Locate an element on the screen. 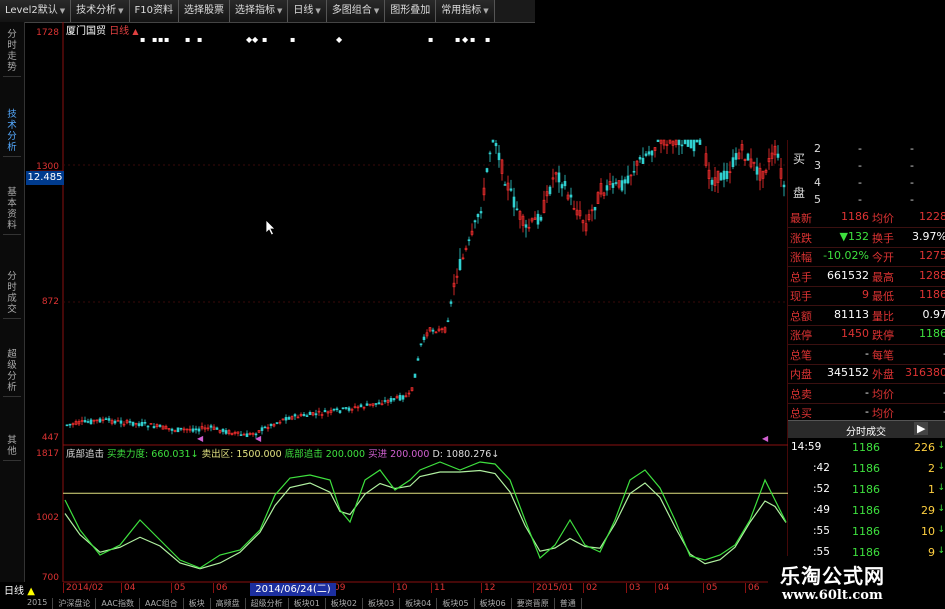  stock-name: 厦门国贸 is located at coordinates (86, 31).